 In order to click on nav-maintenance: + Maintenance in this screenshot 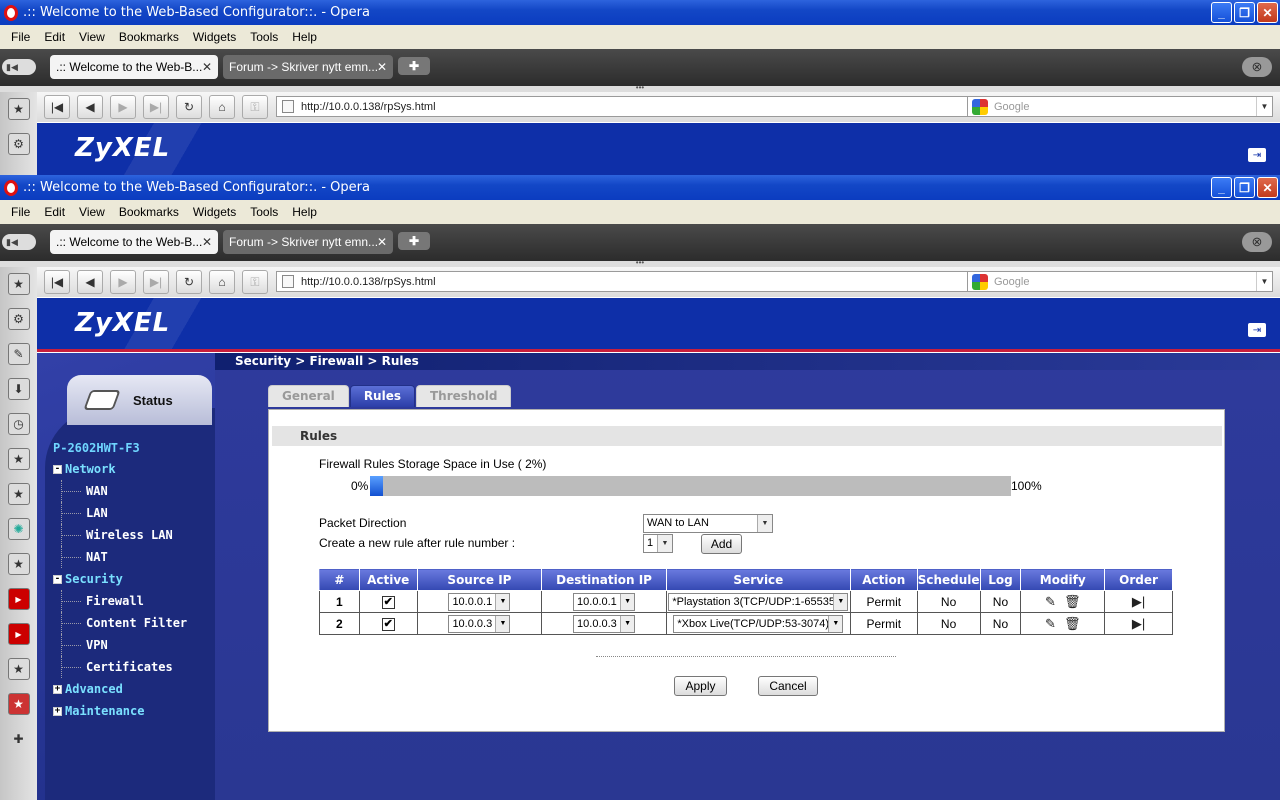, I will do `click(120, 711)`.